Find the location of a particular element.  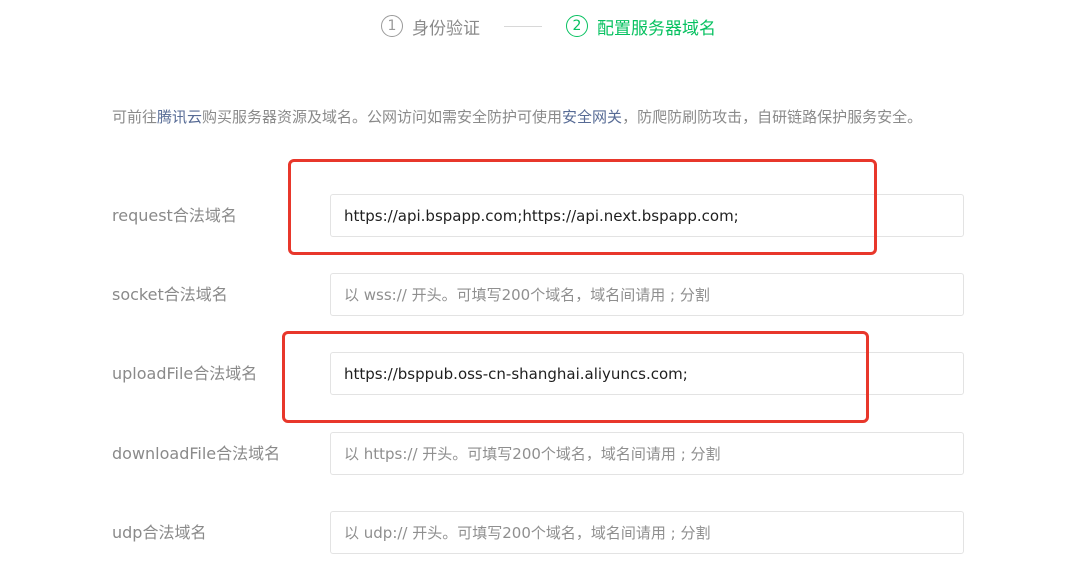

upload-file-domain-row: uploadFile合法域名 is located at coordinates (538, 373).